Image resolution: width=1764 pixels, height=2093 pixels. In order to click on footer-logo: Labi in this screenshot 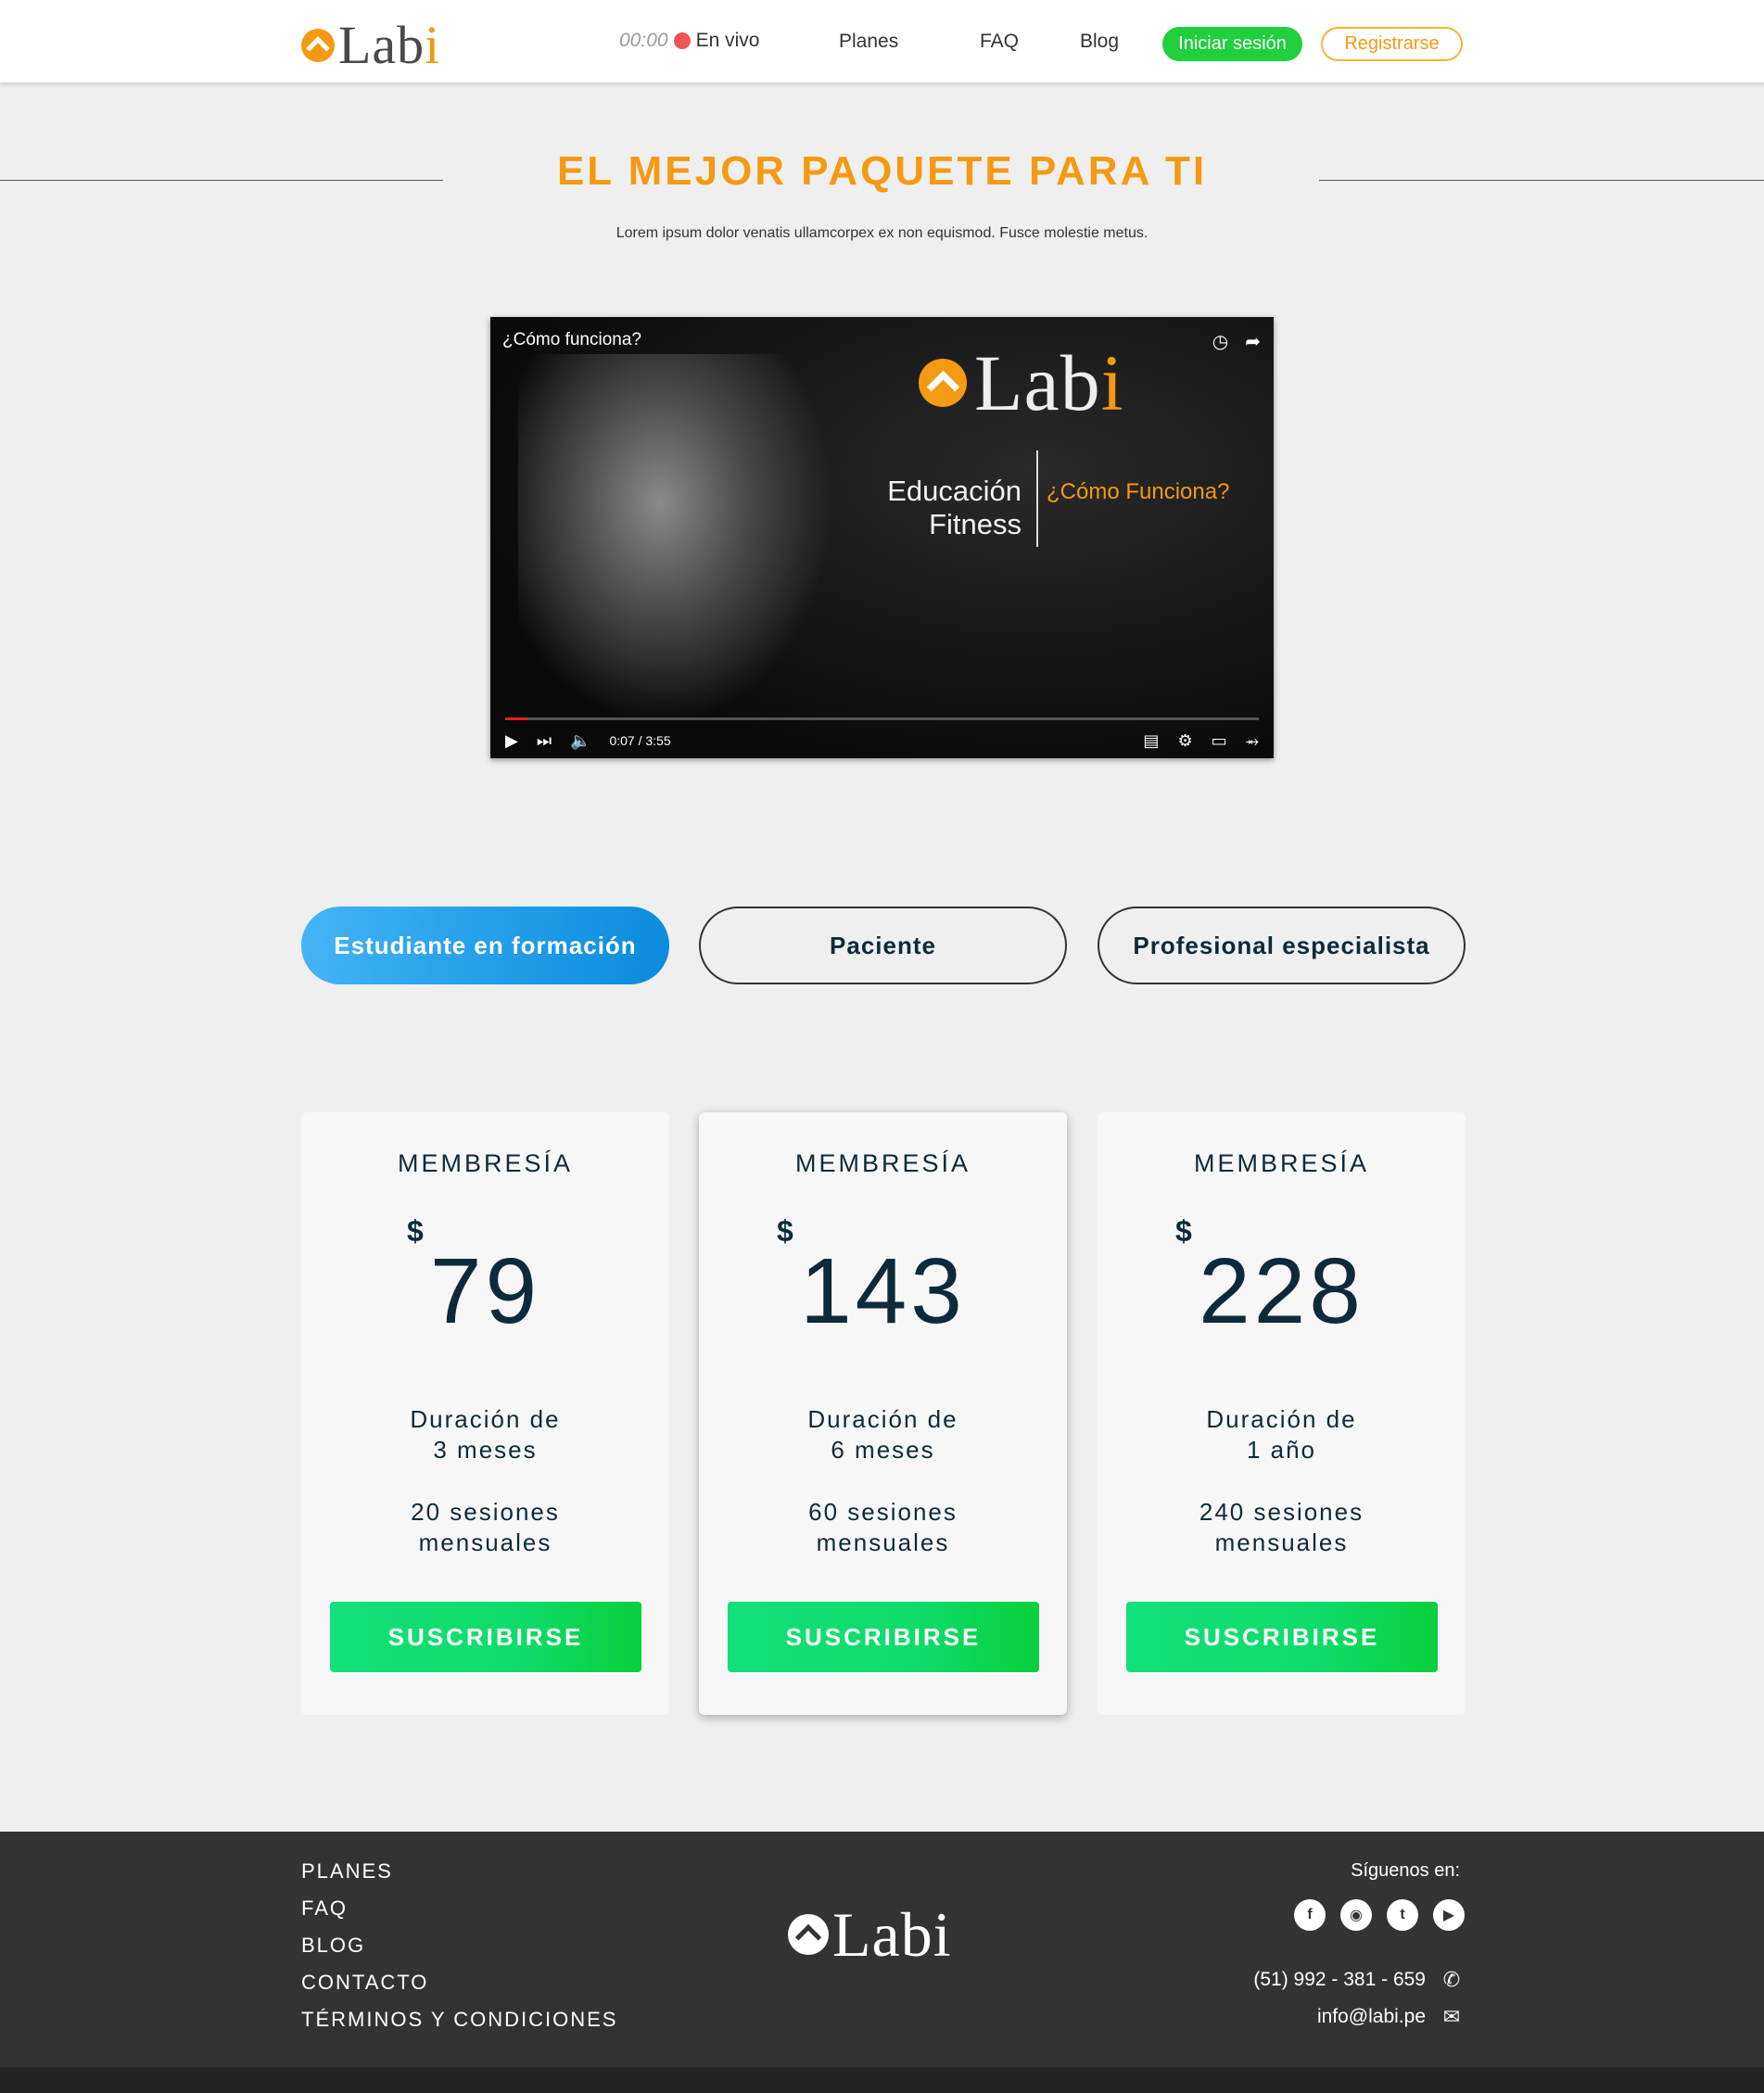, I will do `click(870, 1935)`.